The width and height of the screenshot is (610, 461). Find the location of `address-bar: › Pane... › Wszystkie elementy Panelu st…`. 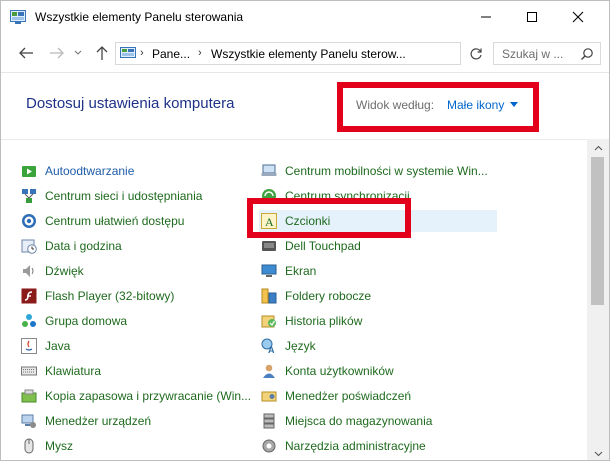

address-bar: › Pane... › Wszystkie elementy Panelu st… is located at coordinates (338, 53).